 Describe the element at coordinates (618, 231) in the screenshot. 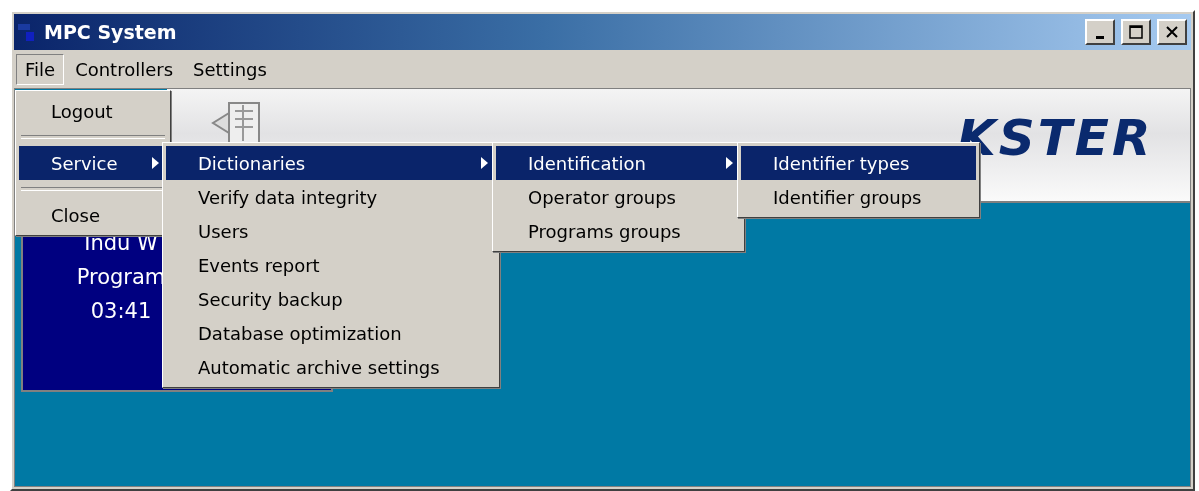

I see `menu-item: Programs groups` at that location.